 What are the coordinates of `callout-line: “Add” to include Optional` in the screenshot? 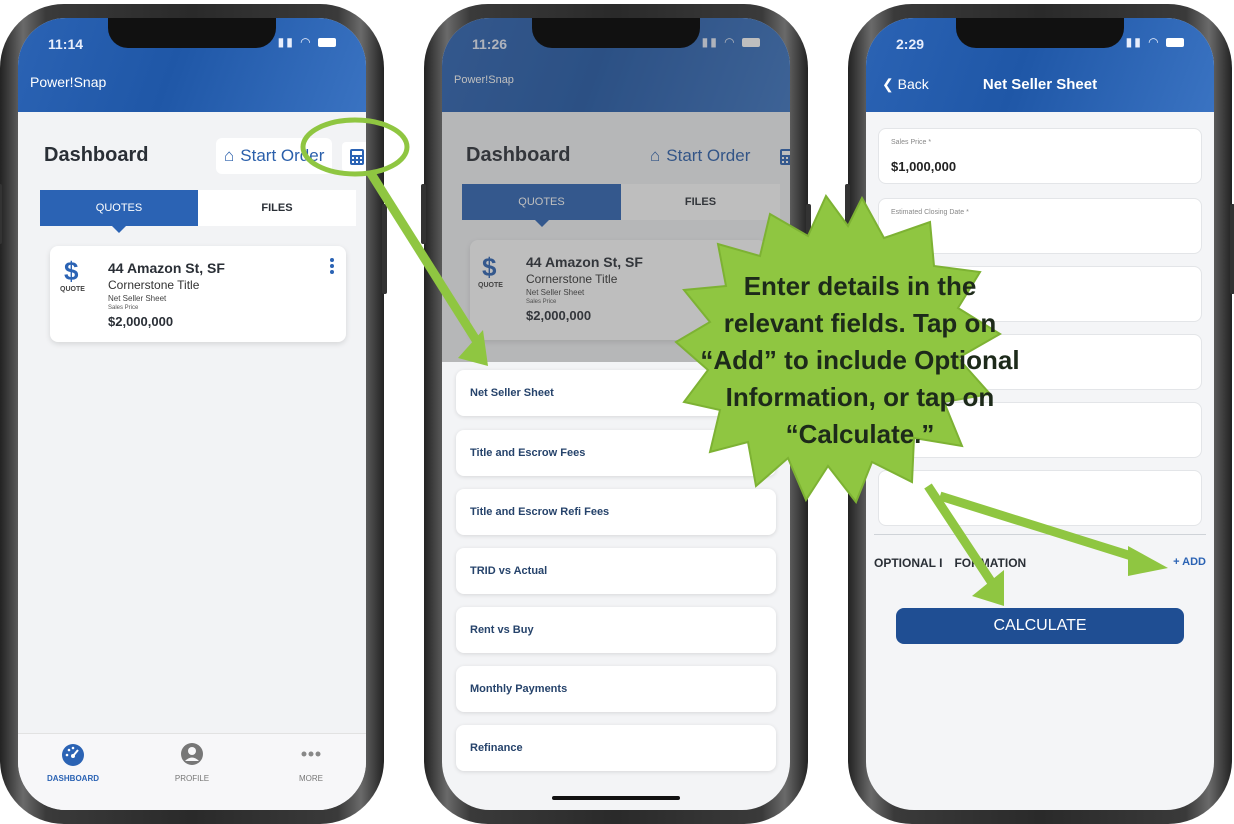 It's located at (860, 360).